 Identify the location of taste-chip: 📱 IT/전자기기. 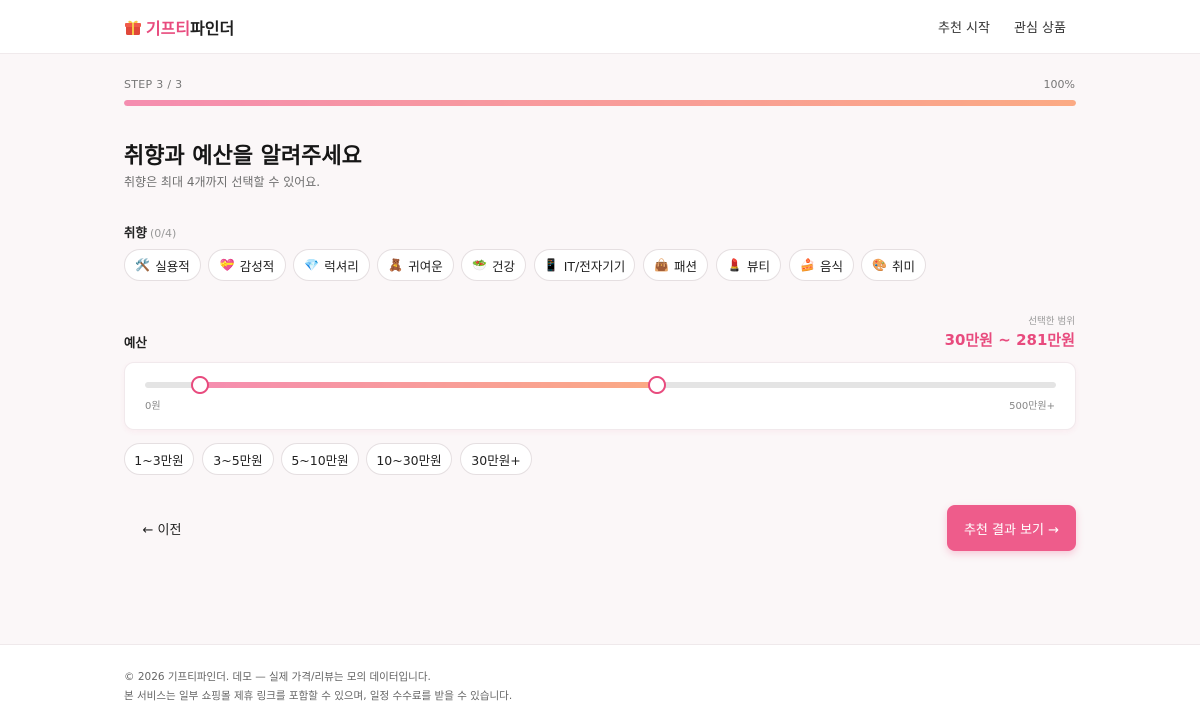
(584, 265).